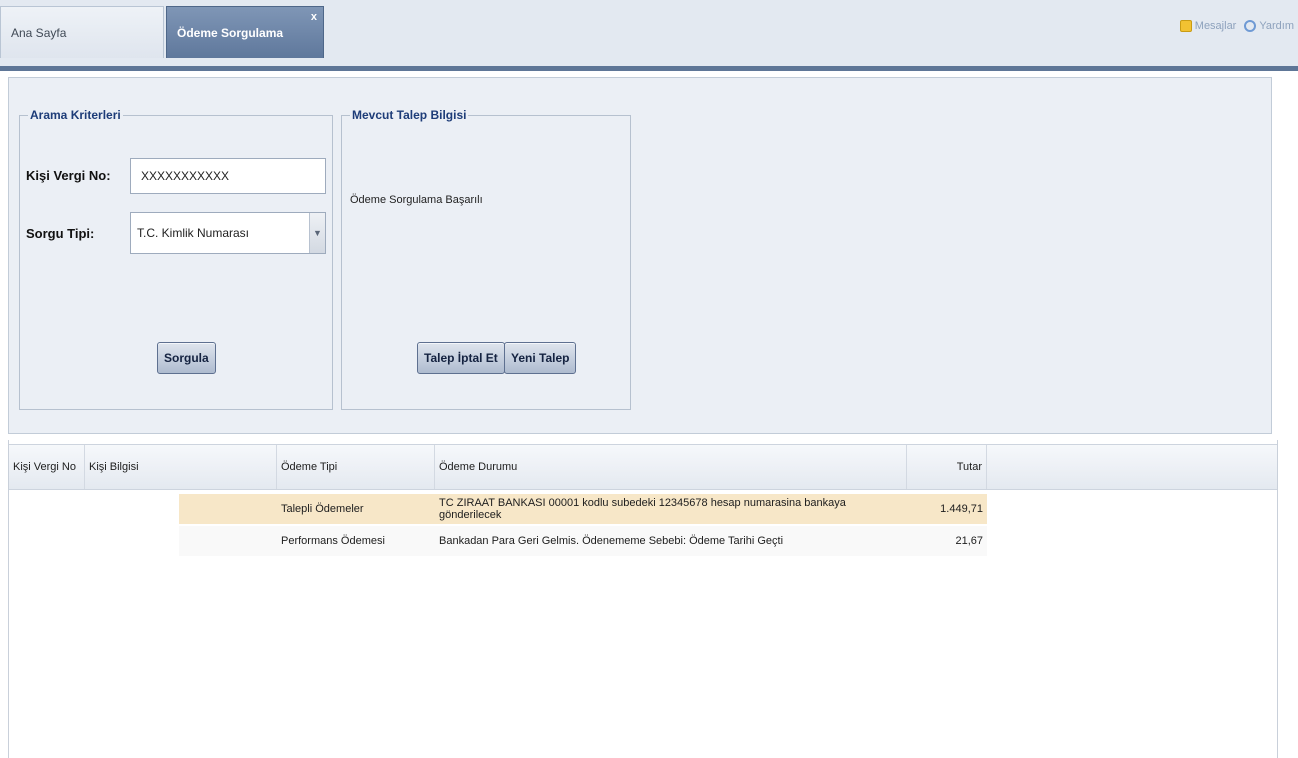 This screenshot has height=758, width=1298. I want to click on help-icon, so click(1250, 26).